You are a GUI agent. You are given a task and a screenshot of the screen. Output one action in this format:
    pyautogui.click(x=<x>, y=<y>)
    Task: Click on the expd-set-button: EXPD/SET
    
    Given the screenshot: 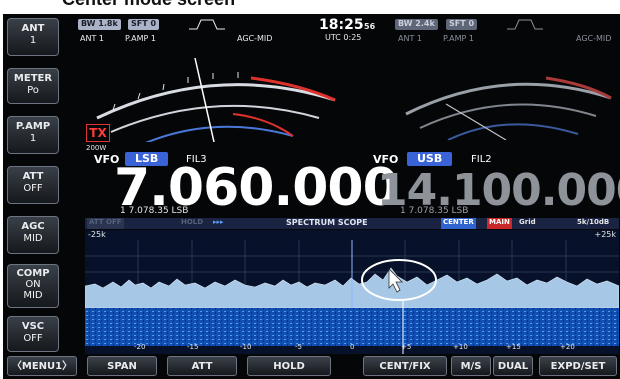 What is the action you would take?
    pyautogui.click(x=578, y=366)
    